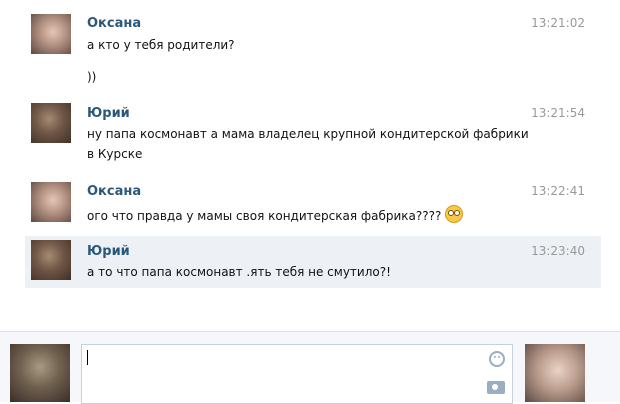  What do you see at coordinates (40, 373) in the screenshot?
I see `my-avatar` at bounding box center [40, 373].